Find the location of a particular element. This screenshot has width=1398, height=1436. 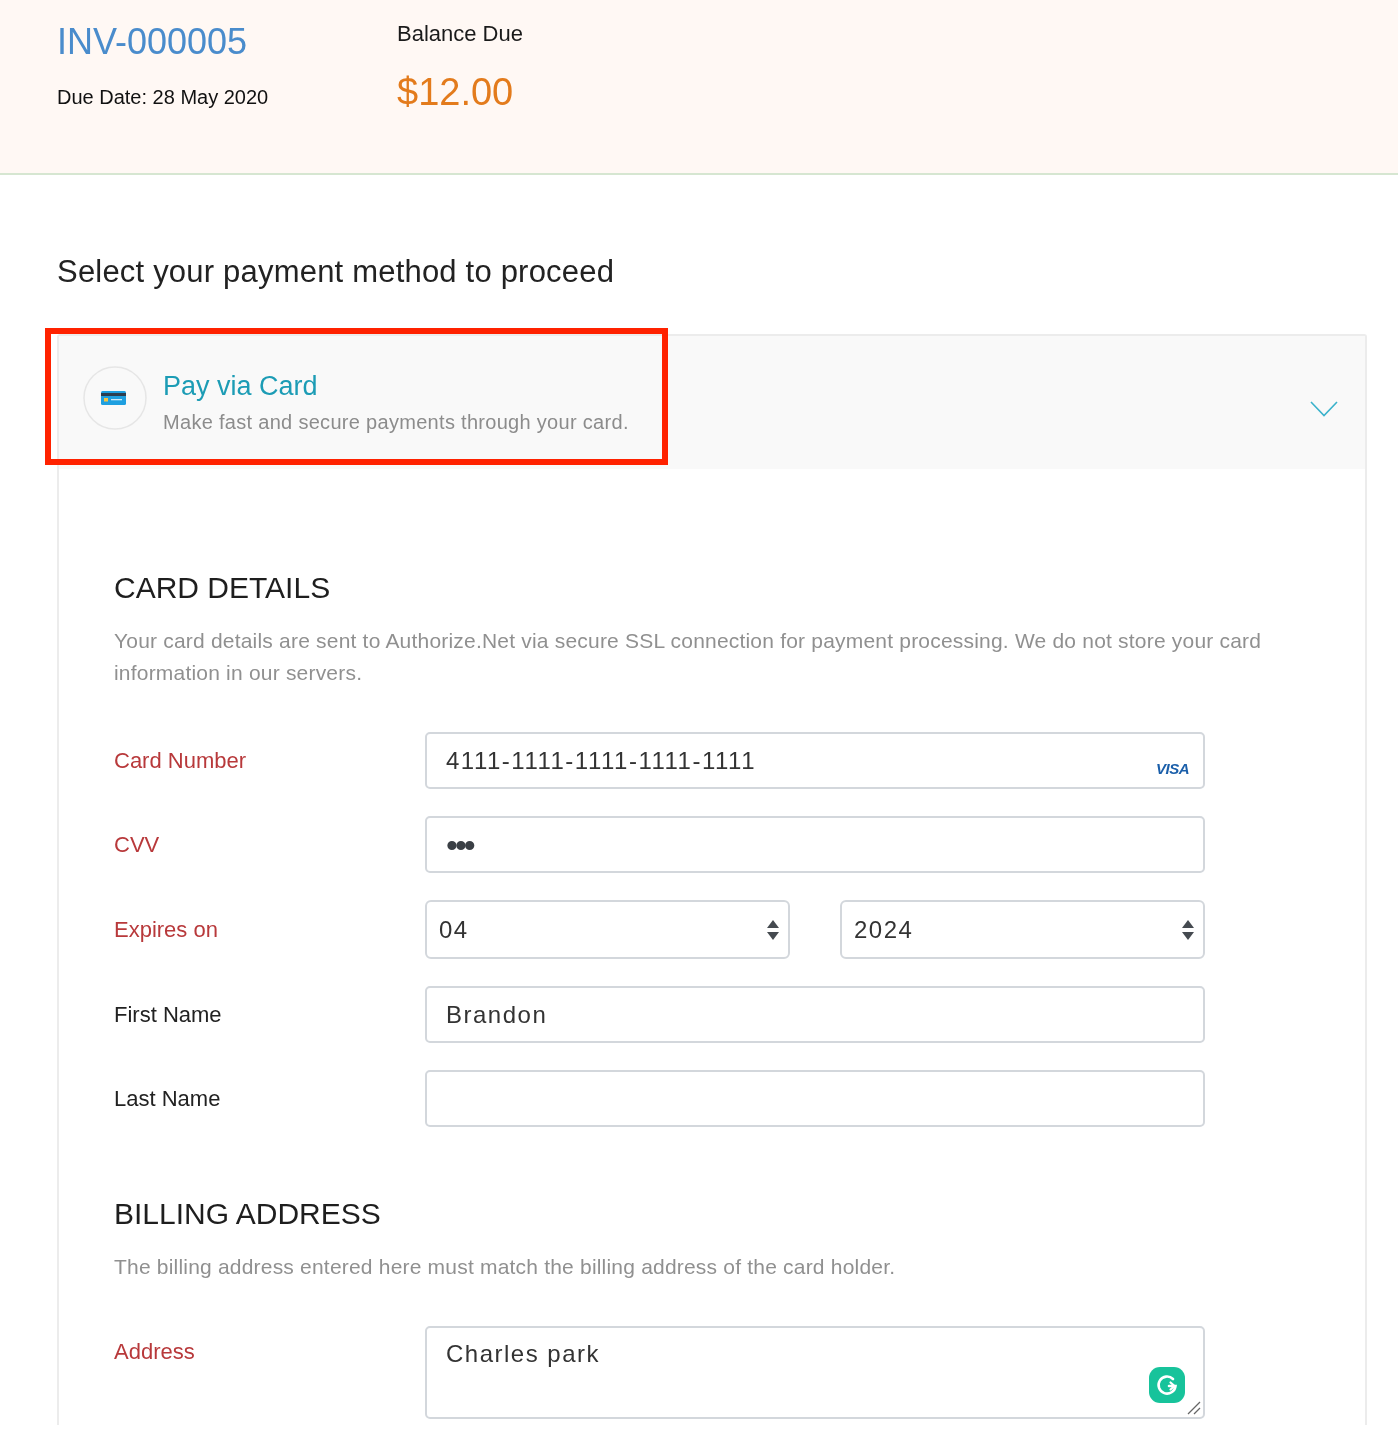

field-label: Card Number is located at coordinates (181, 760).